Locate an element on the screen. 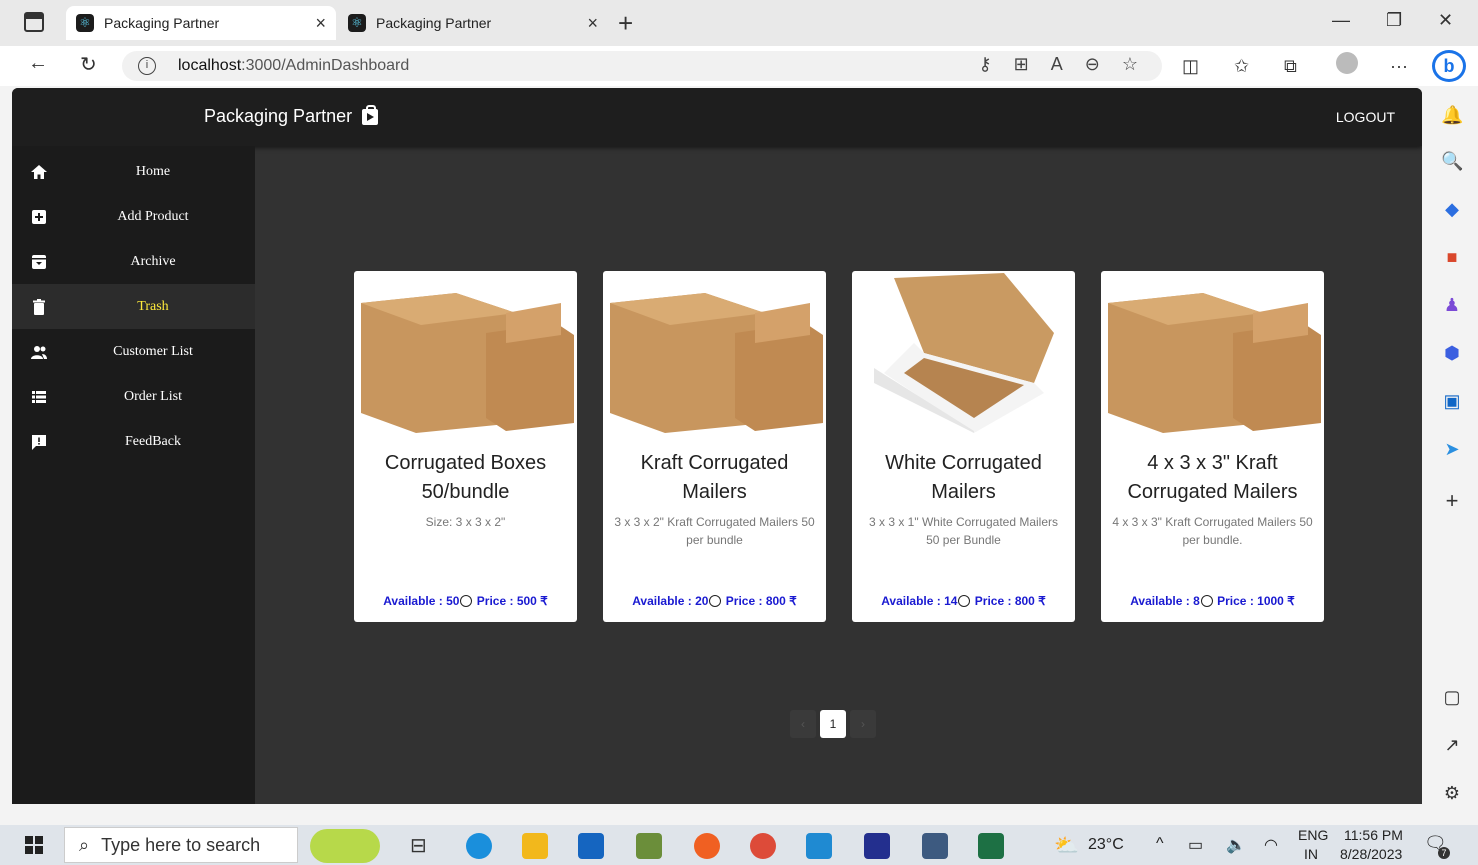 The width and height of the screenshot is (1478, 865). product-footer: Available : 8 Price : 1000 ₹ is located at coordinates (1212, 601).